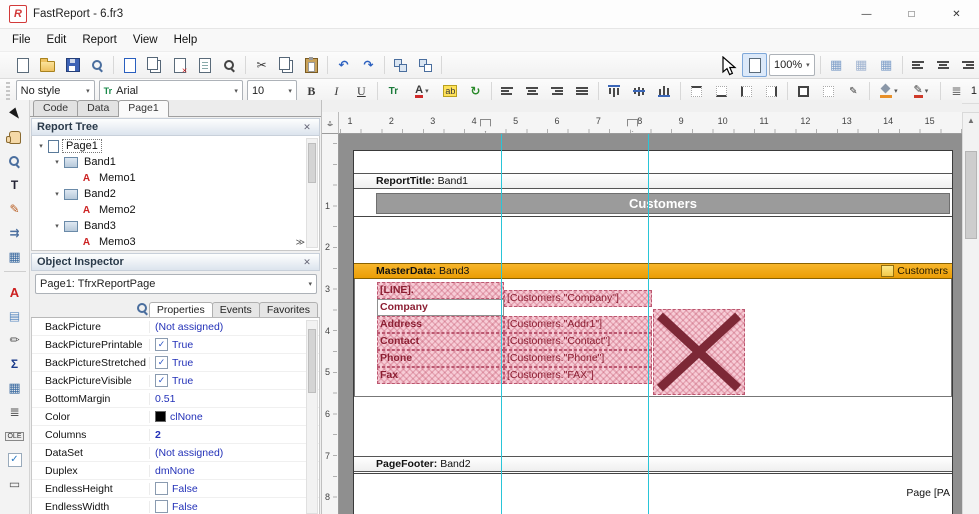 The image size is (979, 514). I want to click on field-label-memo: Fax, so click(440, 375).